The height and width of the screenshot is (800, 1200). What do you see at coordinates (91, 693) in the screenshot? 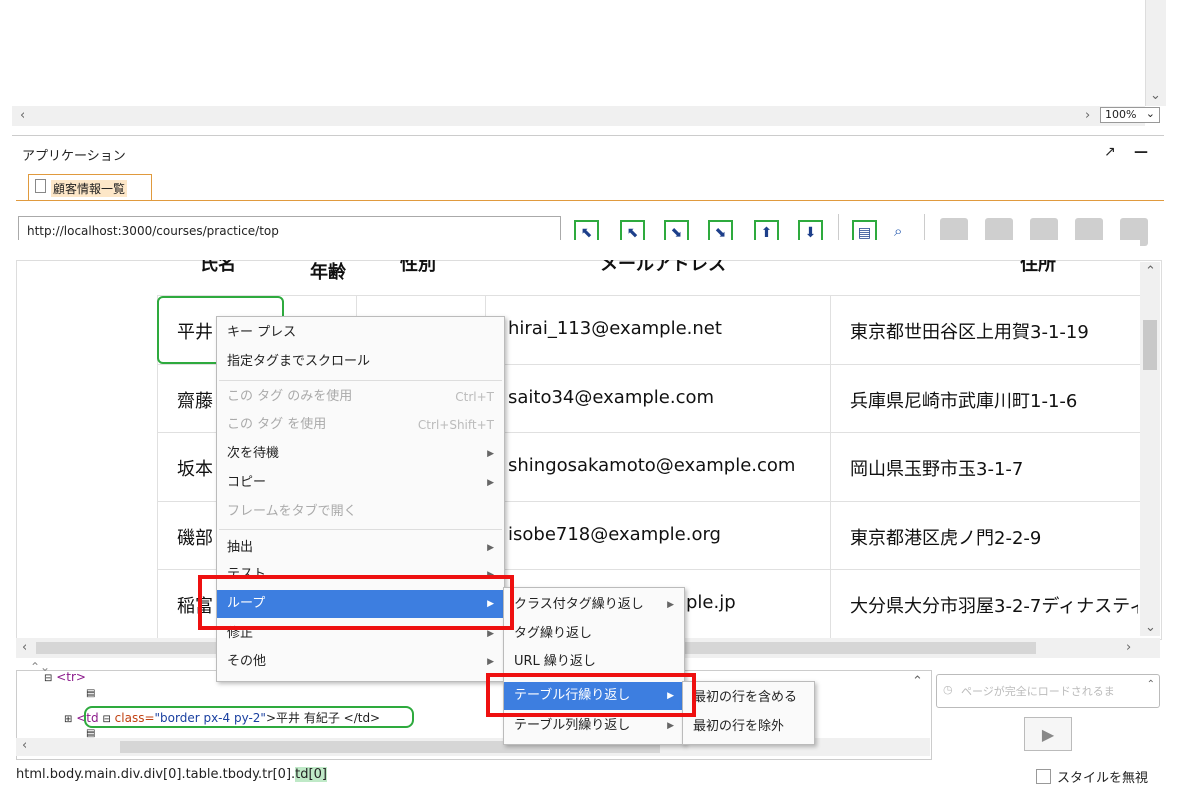
I see `text-node-icon: ▤` at bounding box center [91, 693].